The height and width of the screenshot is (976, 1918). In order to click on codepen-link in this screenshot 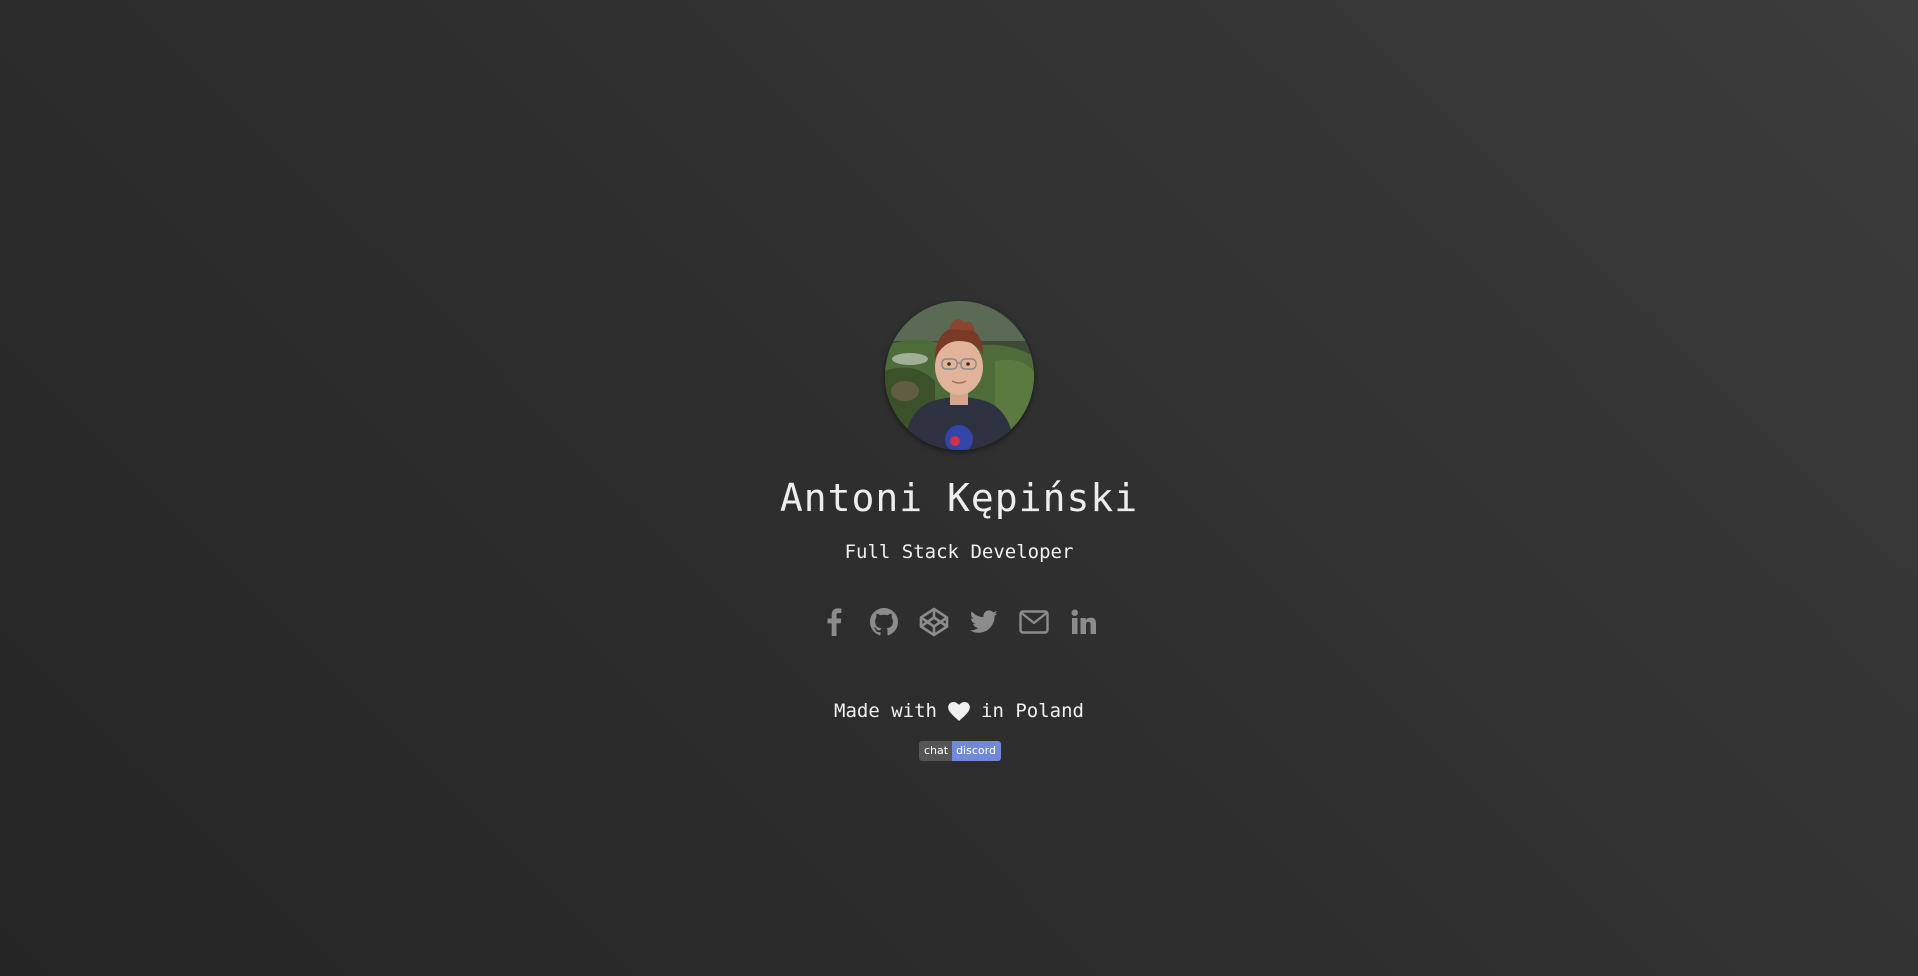, I will do `click(934, 622)`.